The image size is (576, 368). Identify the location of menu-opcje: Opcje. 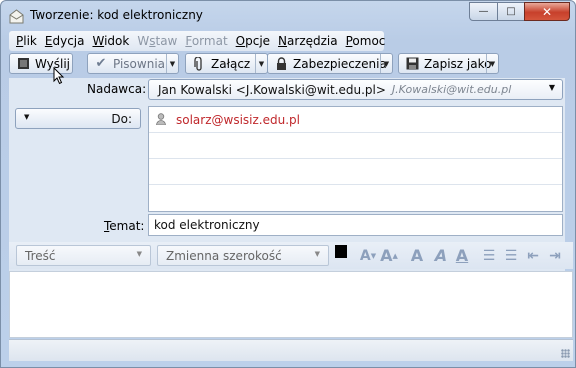
(253, 41).